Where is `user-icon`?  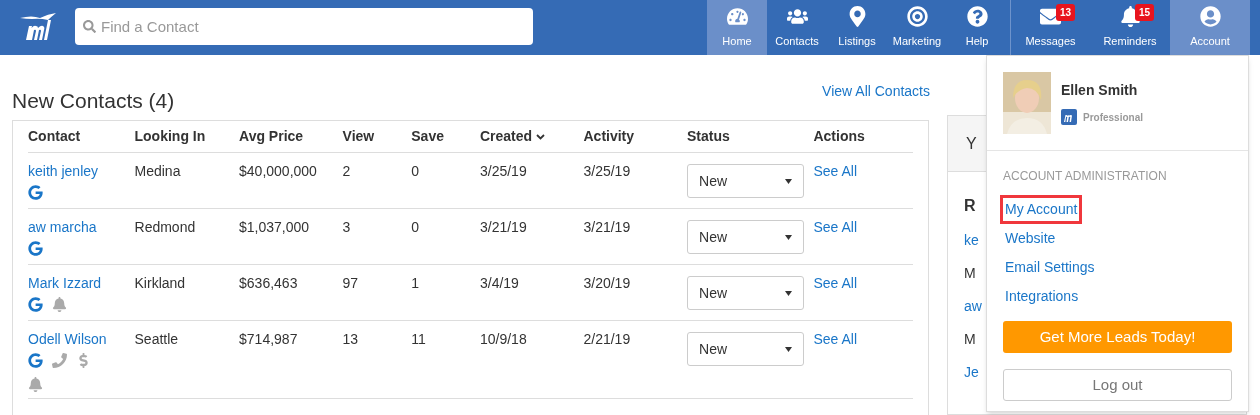
user-icon is located at coordinates (1210, 16).